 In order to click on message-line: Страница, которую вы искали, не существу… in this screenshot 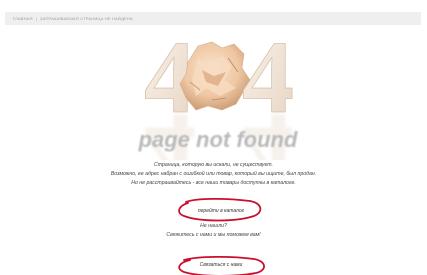, I will do `click(213, 165)`.